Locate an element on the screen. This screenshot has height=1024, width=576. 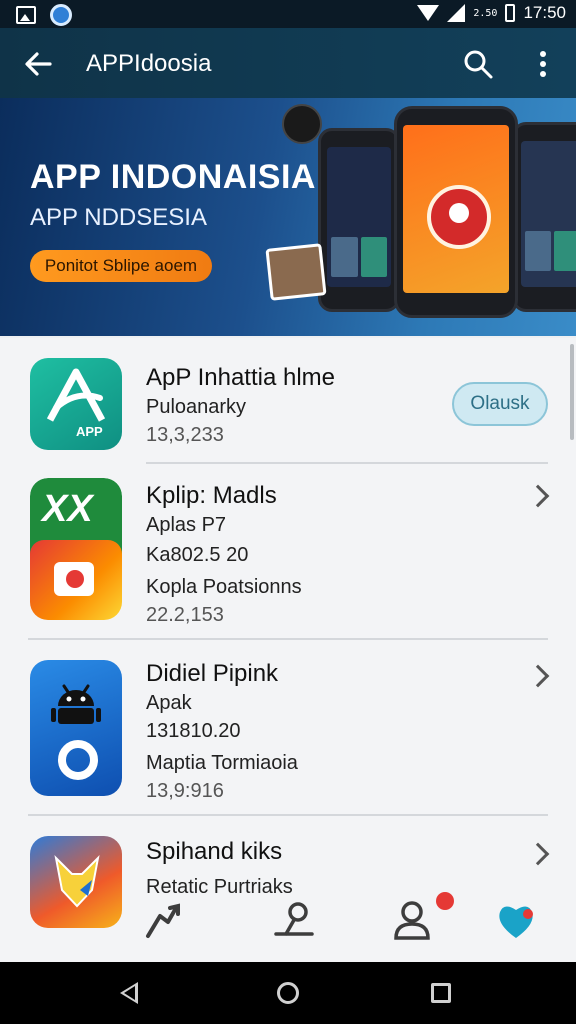
home-tab-icon is located at coordinates (164, 920).